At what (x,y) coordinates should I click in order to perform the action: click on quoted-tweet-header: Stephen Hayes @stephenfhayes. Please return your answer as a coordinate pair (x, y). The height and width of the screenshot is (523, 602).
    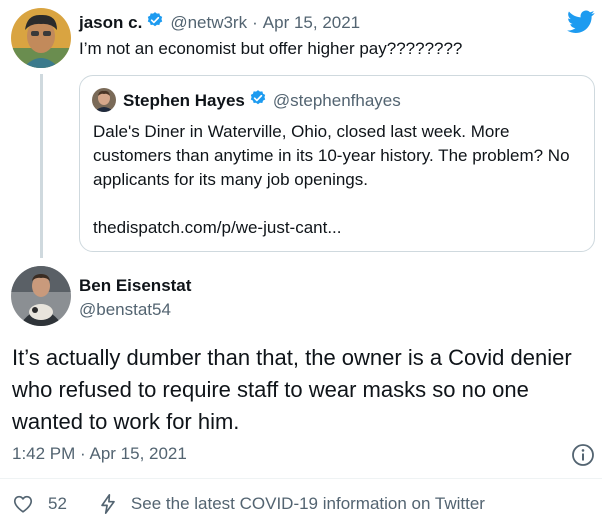
    Looking at the image, I should click on (262, 100).